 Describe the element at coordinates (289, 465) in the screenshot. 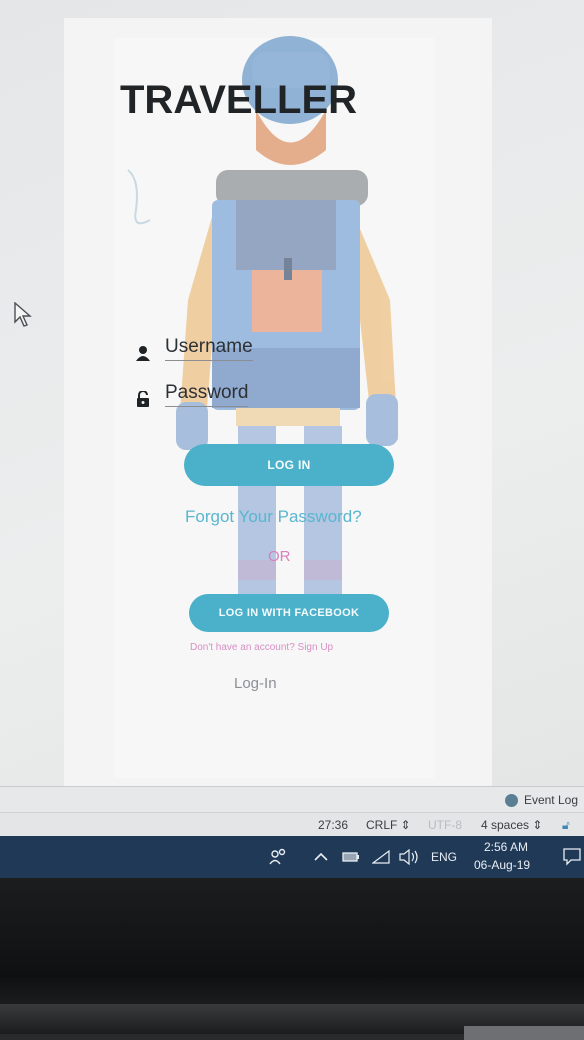

I see `login-button: LOG IN` at that location.